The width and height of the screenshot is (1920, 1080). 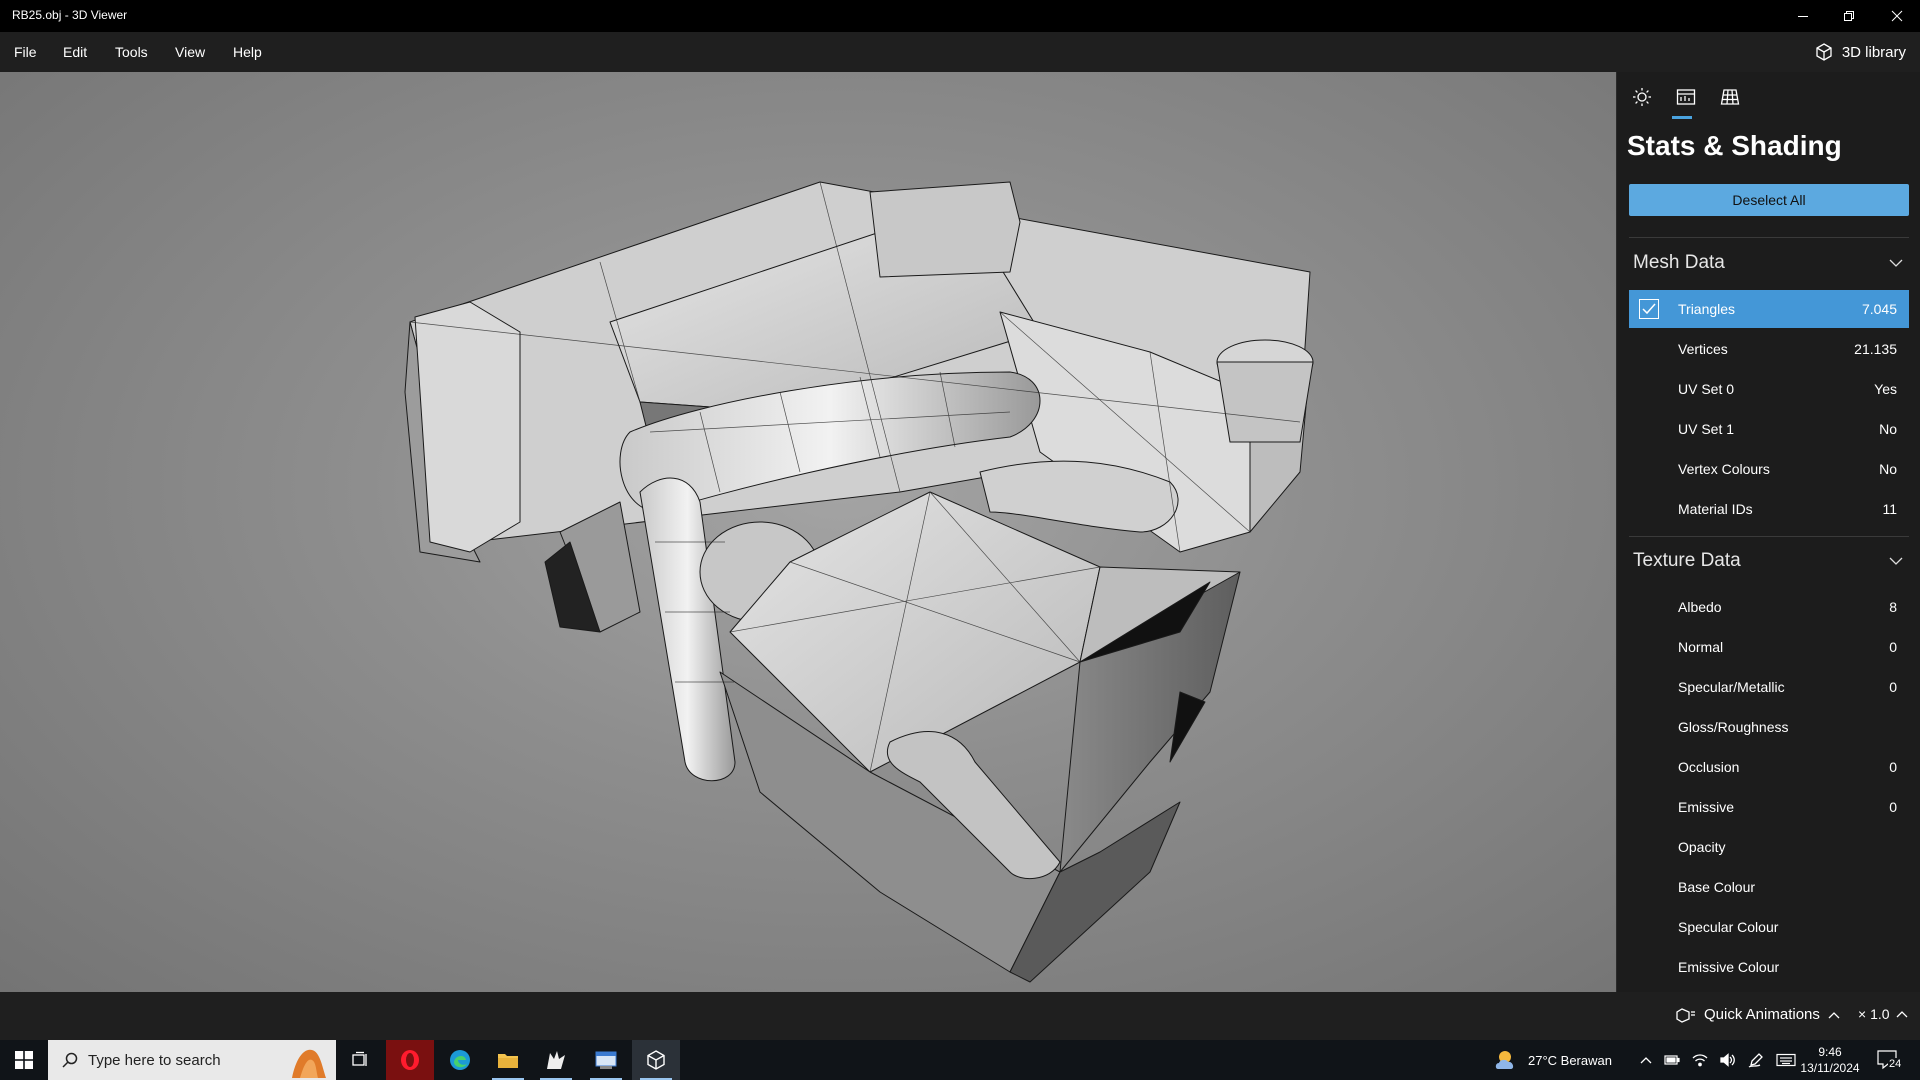 I want to click on sun-icon, so click(x=1642, y=97).